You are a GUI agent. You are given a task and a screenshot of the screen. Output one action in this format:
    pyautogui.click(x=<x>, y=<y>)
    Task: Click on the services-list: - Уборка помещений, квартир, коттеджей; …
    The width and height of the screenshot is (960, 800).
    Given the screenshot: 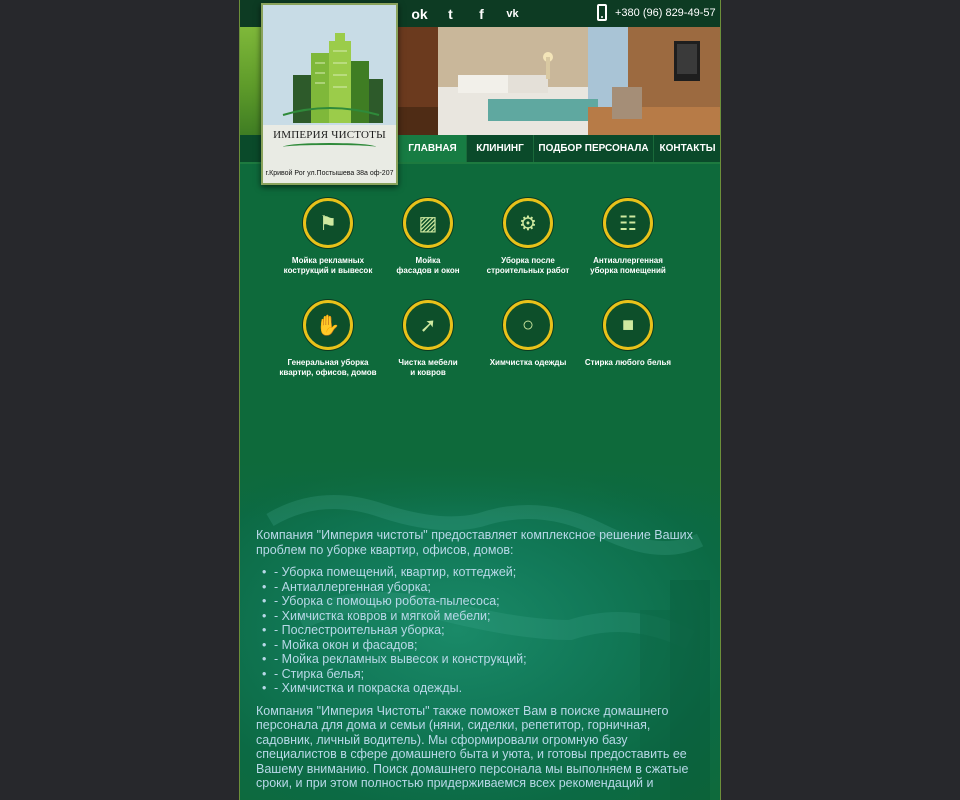 What is the action you would take?
    pyautogui.click(x=481, y=630)
    